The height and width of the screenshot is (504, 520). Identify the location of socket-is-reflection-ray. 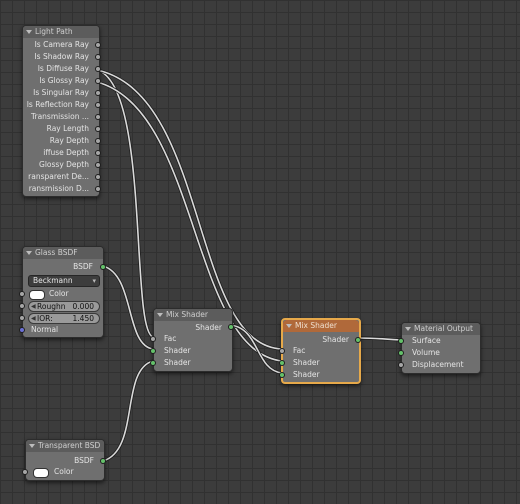
(98, 105).